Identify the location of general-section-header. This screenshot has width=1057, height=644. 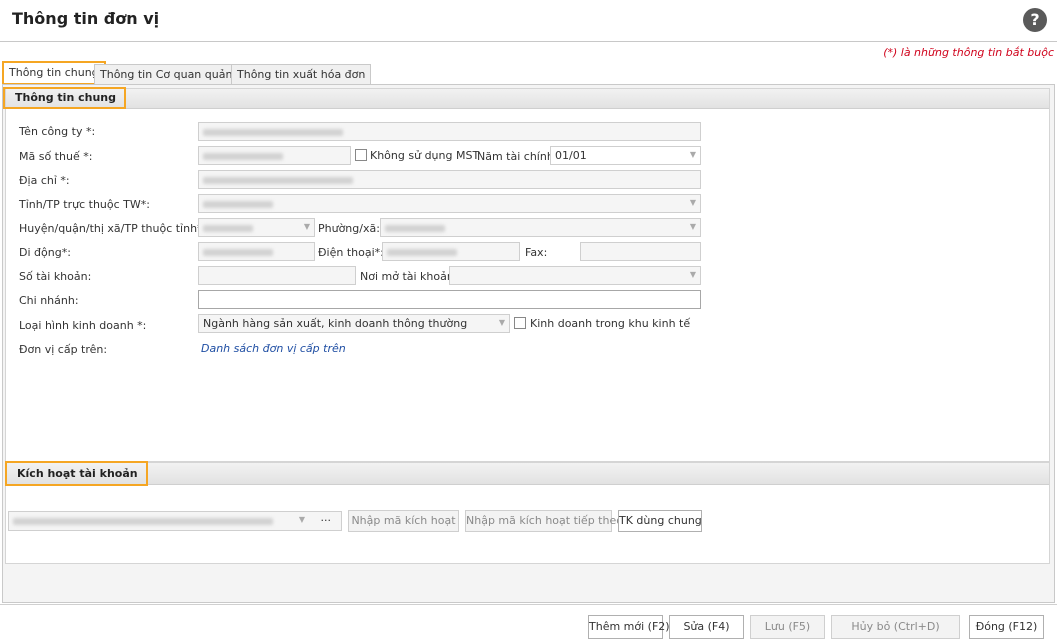
(527, 99).